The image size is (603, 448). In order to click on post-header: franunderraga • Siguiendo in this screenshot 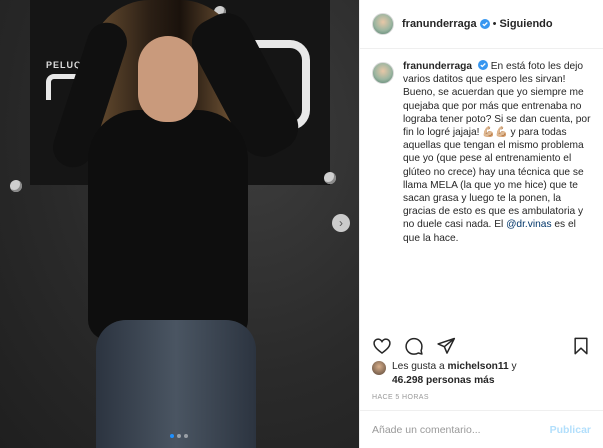, I will do `click(481, 24)`.